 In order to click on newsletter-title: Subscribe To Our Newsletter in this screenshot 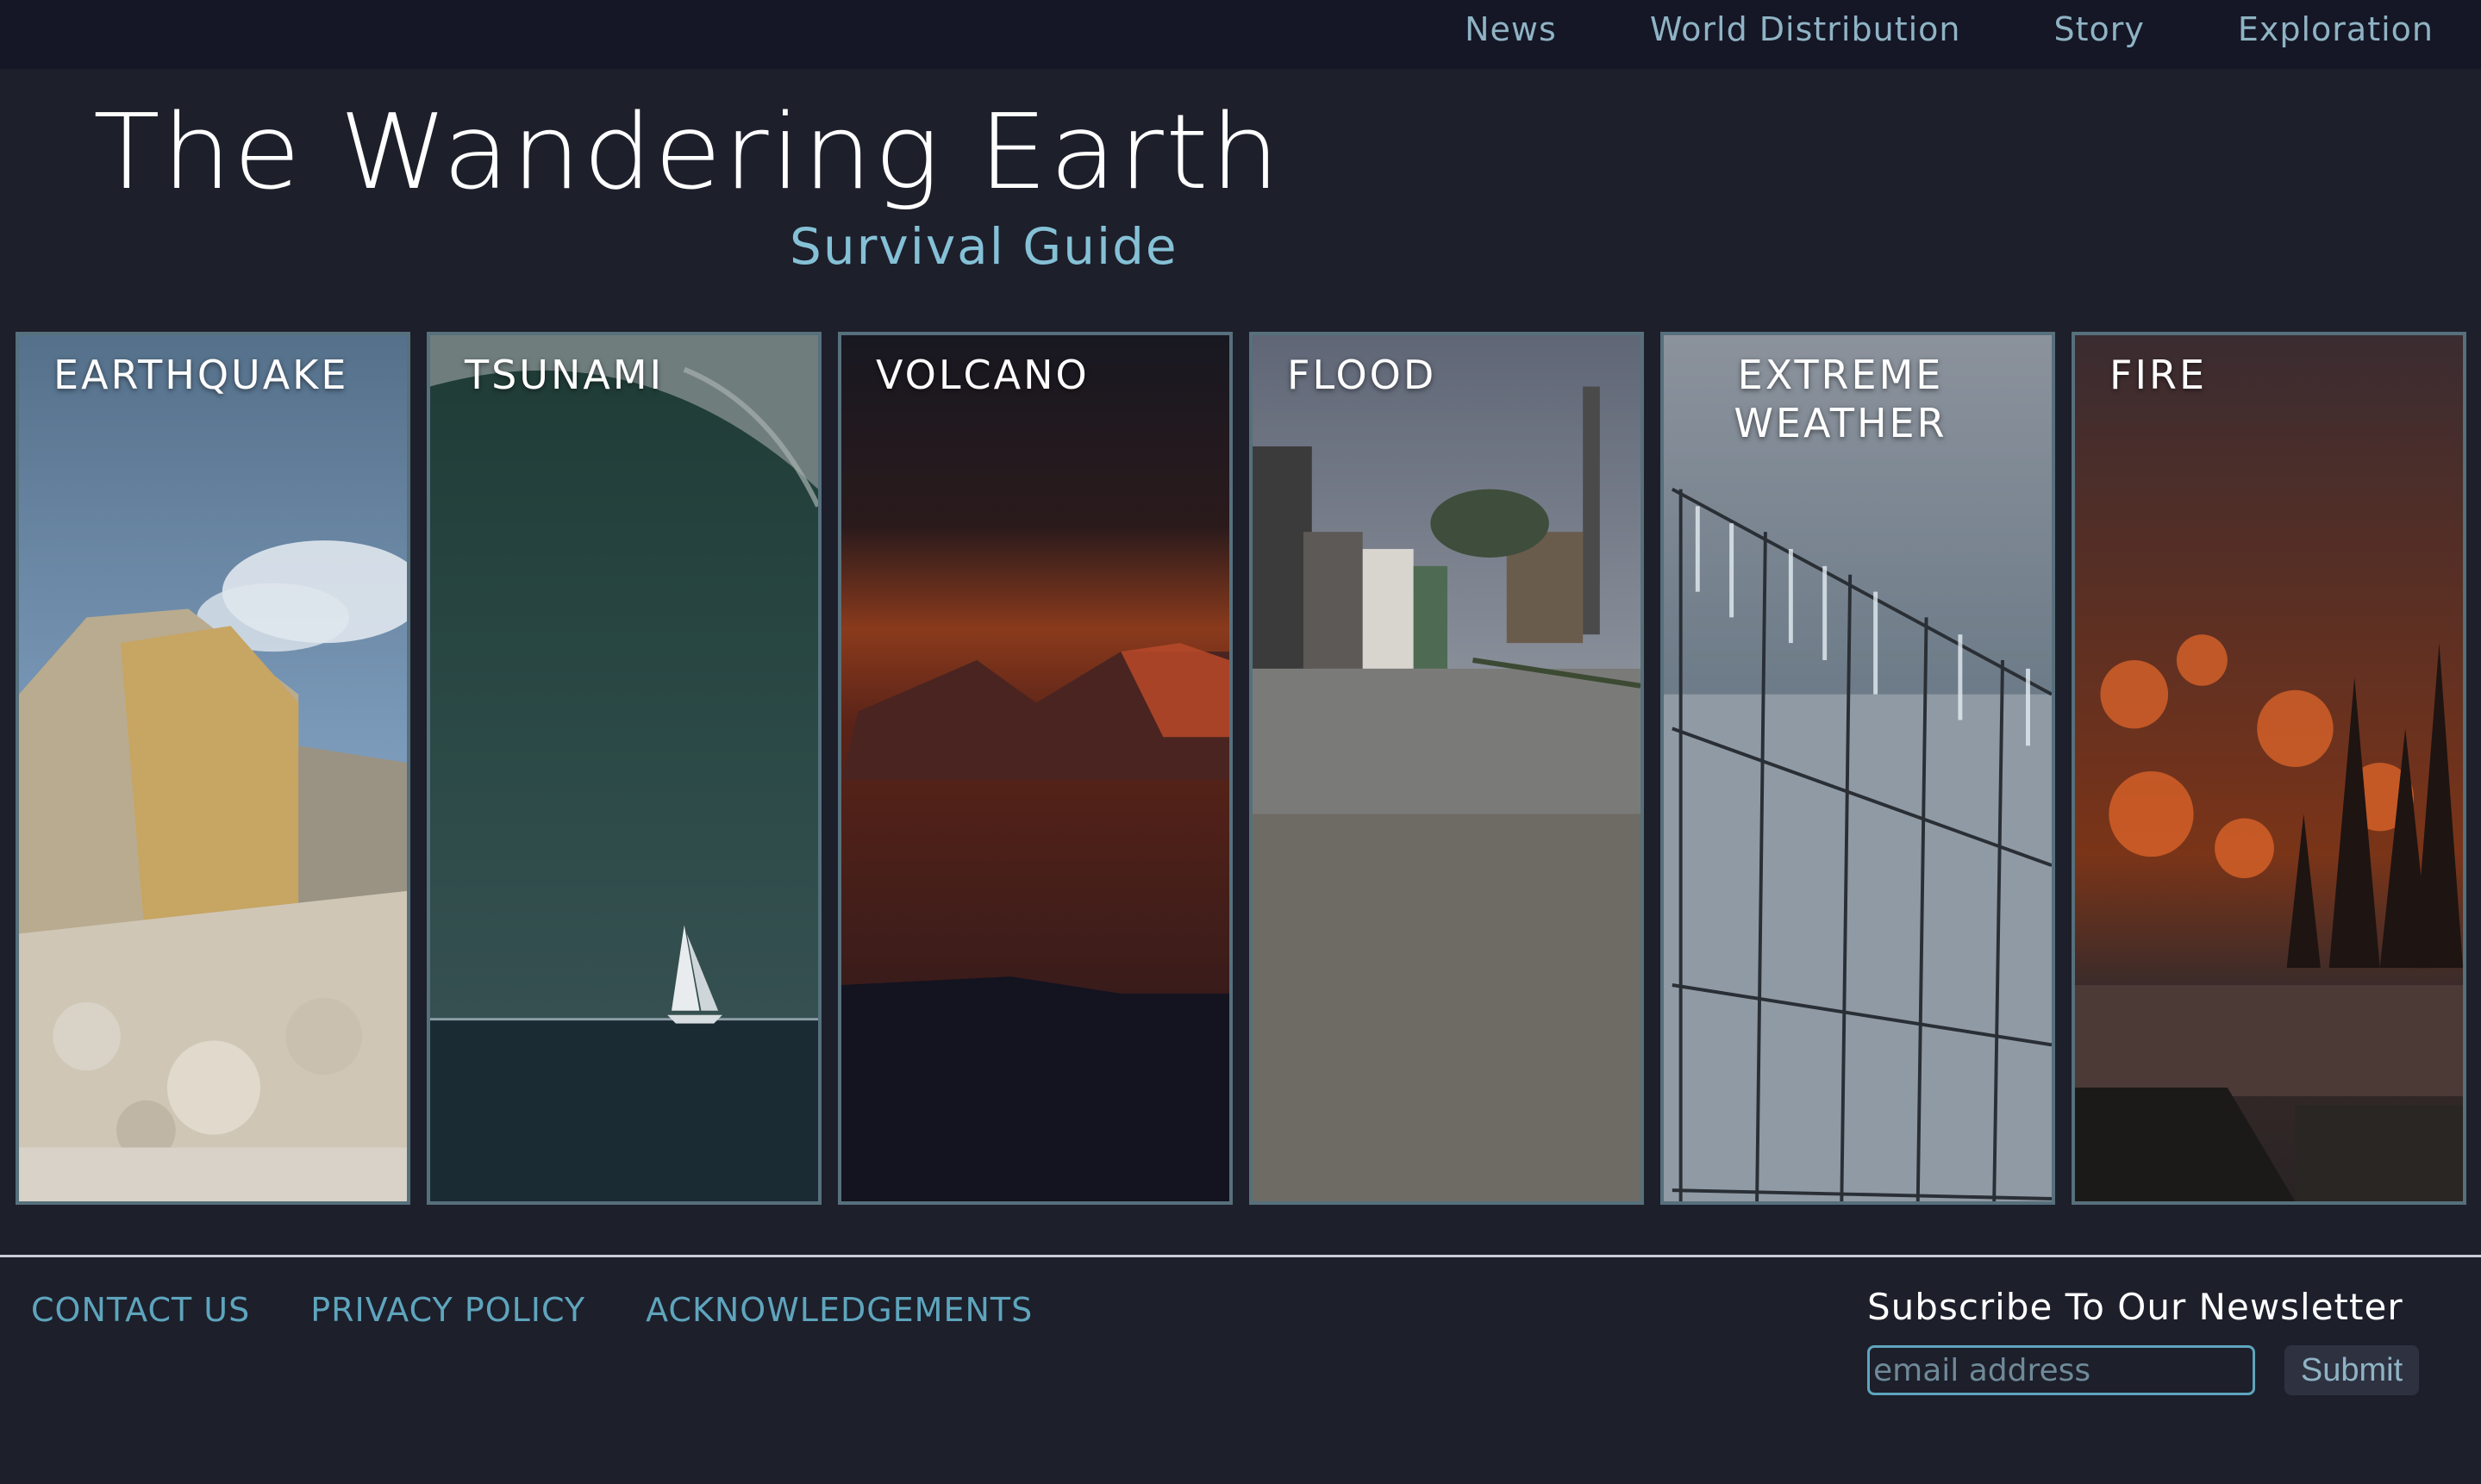, I will do `click(2135, 1307)`.